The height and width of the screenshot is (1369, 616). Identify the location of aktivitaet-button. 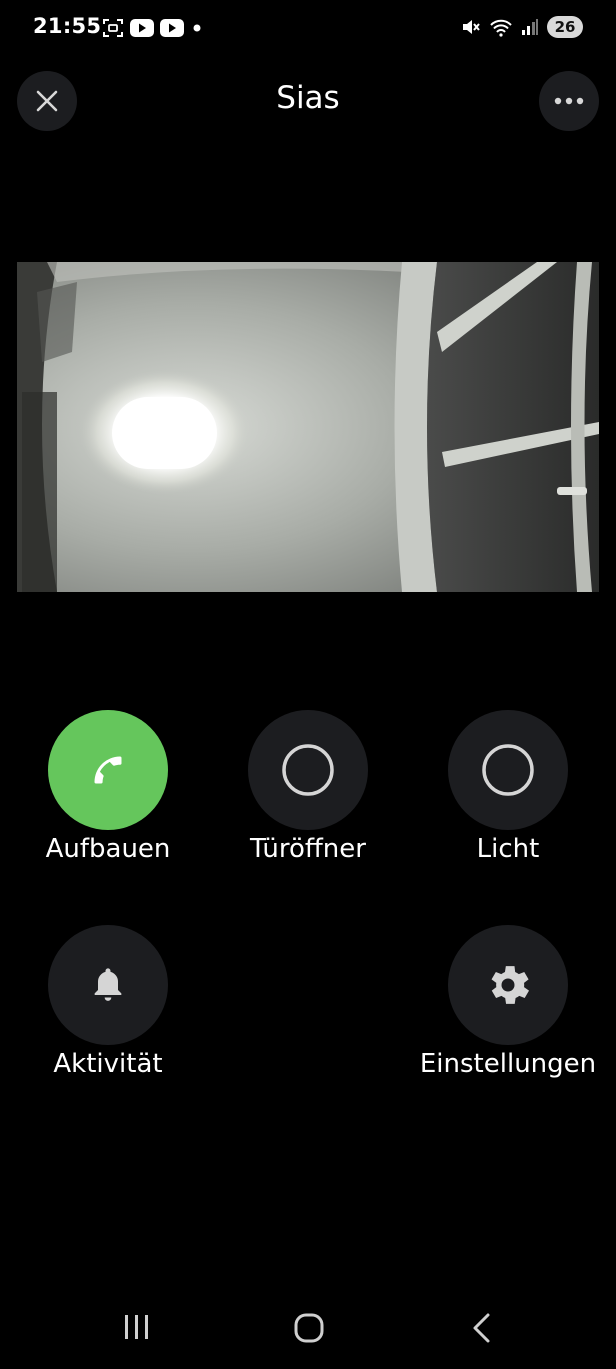
(108, 985).